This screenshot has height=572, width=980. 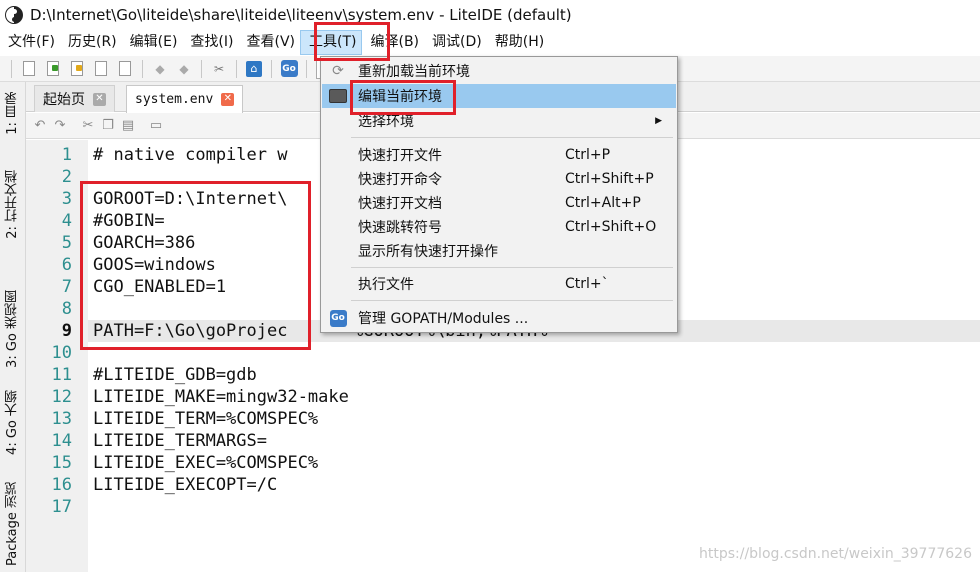 I want to click on menu-item-show-quick-open: 显示所有快速打开操作, so click(x=499, y=251).